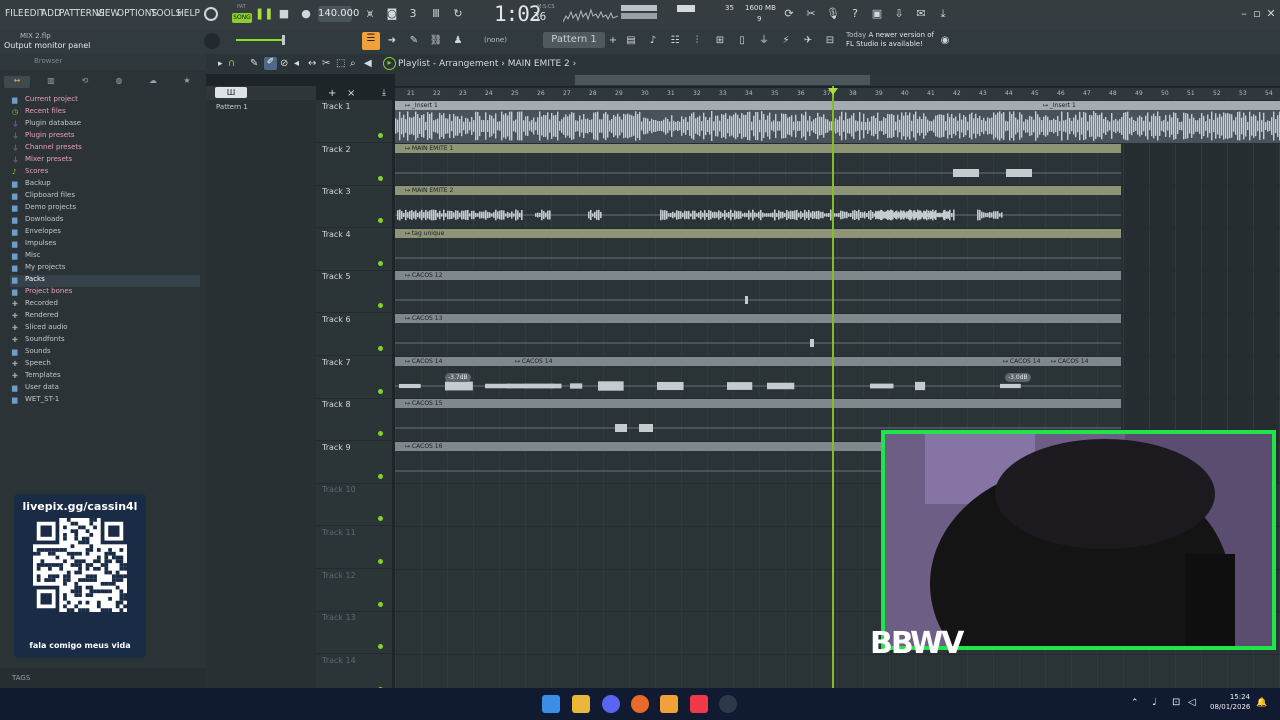 This screenshot has height=720, width=1280. I want to click on browser-tab-all-icon: ↔, so click(17, 82).